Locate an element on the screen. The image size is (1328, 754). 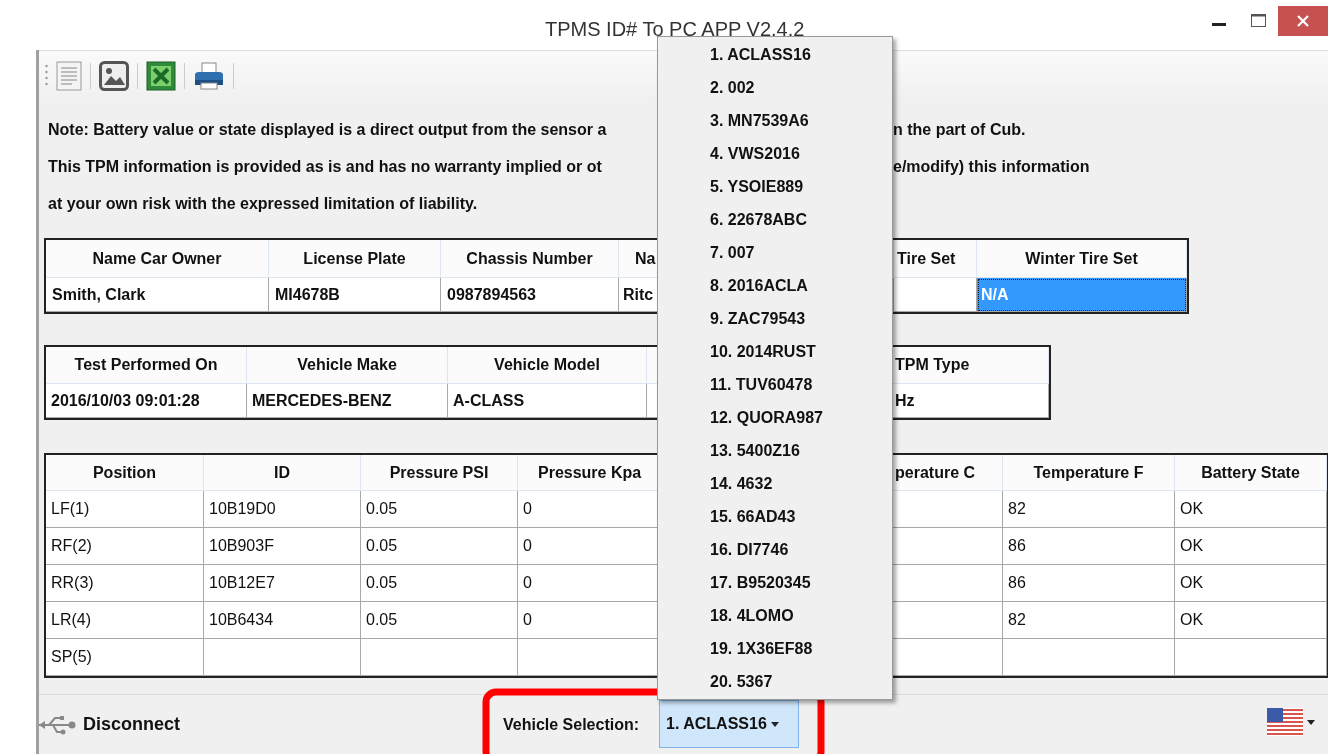
column-header: Position is located at coordinates (125, 473).